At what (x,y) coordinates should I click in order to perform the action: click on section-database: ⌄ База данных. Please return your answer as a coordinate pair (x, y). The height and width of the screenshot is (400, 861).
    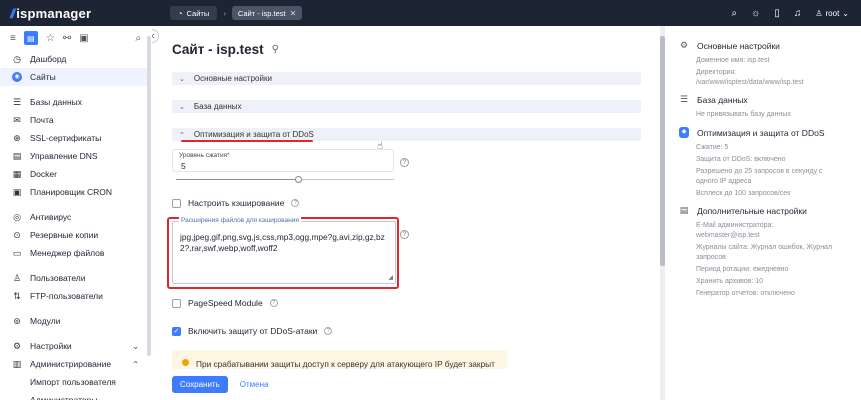
    Looking at the image, I should click on (406, 106).